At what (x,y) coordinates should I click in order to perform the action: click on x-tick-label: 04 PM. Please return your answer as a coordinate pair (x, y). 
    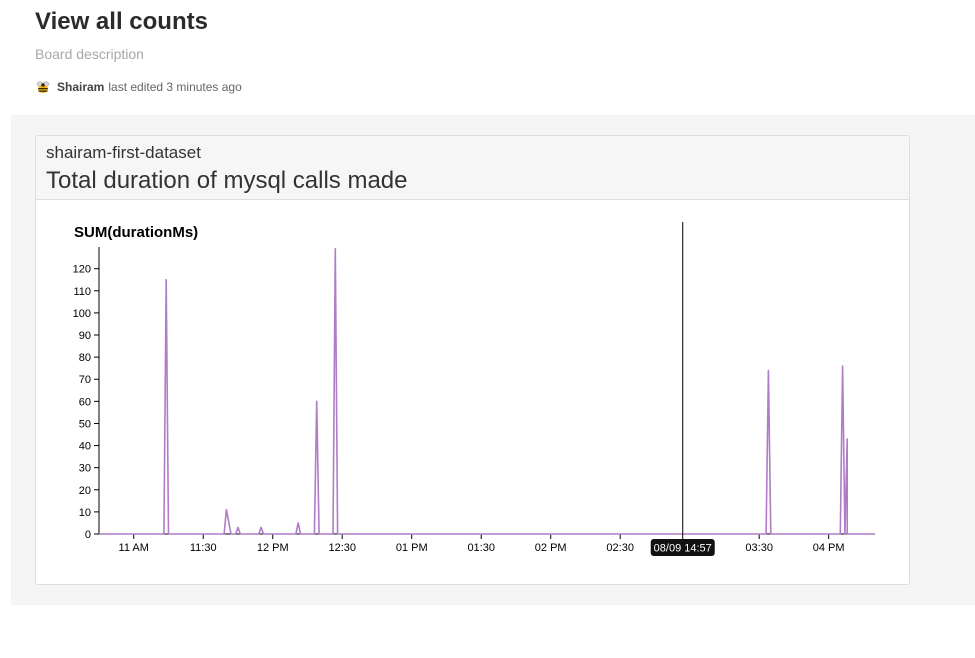
    Looking at the image, I should click on (829, 548).